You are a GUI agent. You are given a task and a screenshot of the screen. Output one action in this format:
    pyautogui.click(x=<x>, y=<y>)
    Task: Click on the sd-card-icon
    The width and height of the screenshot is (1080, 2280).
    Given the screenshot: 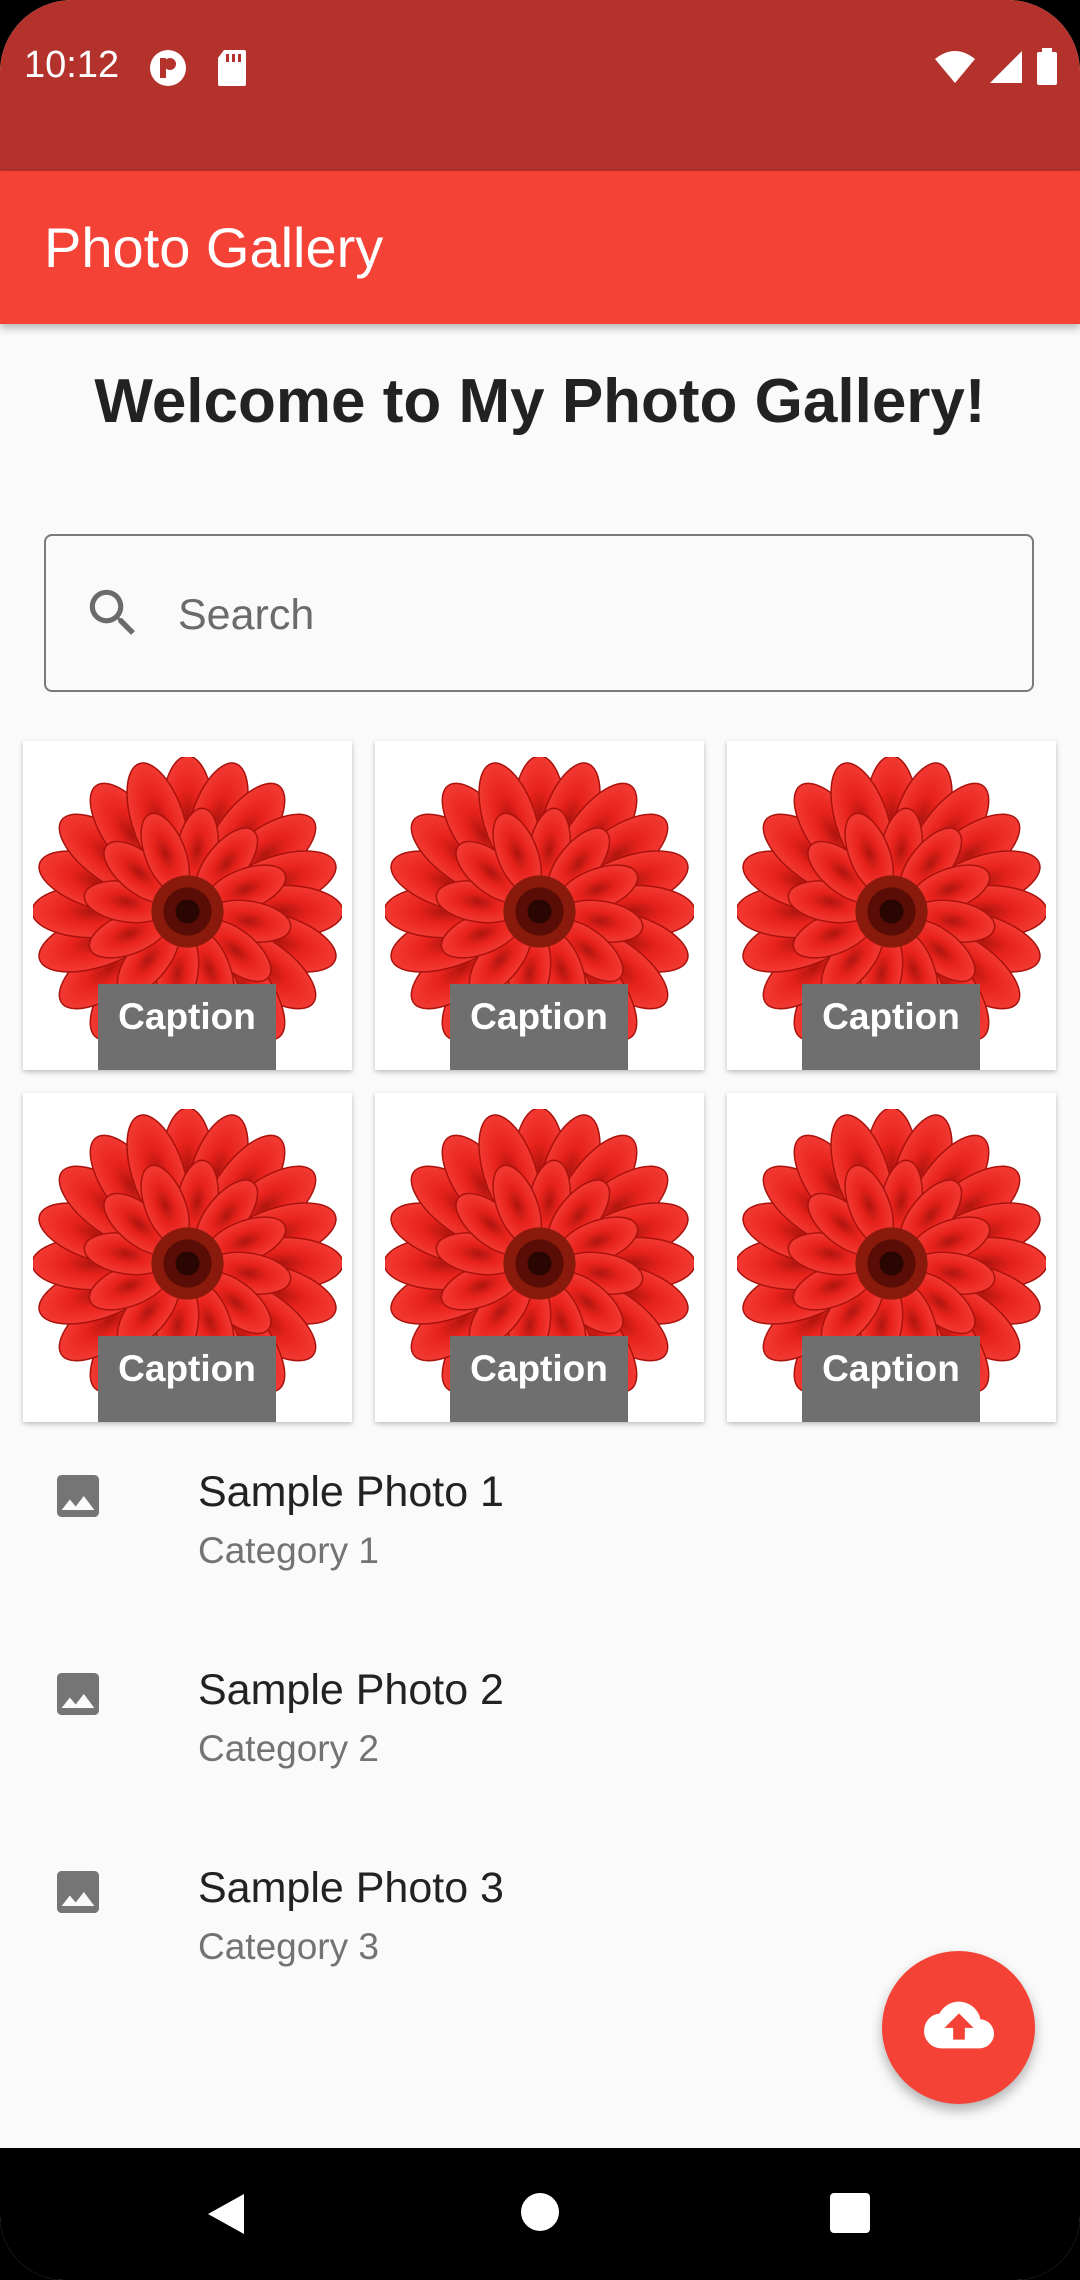 What is the action you would take?
    pyautogui.click(x=232, y=70)
    